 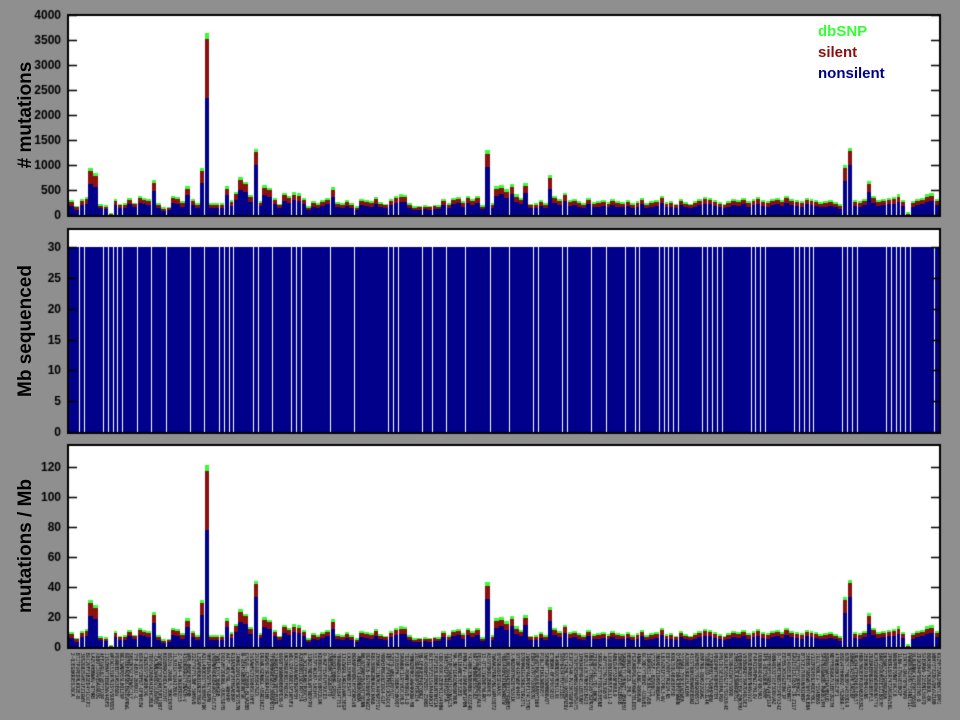 I want to click on legend-item-silent: silent, so click(x=838, y=52).